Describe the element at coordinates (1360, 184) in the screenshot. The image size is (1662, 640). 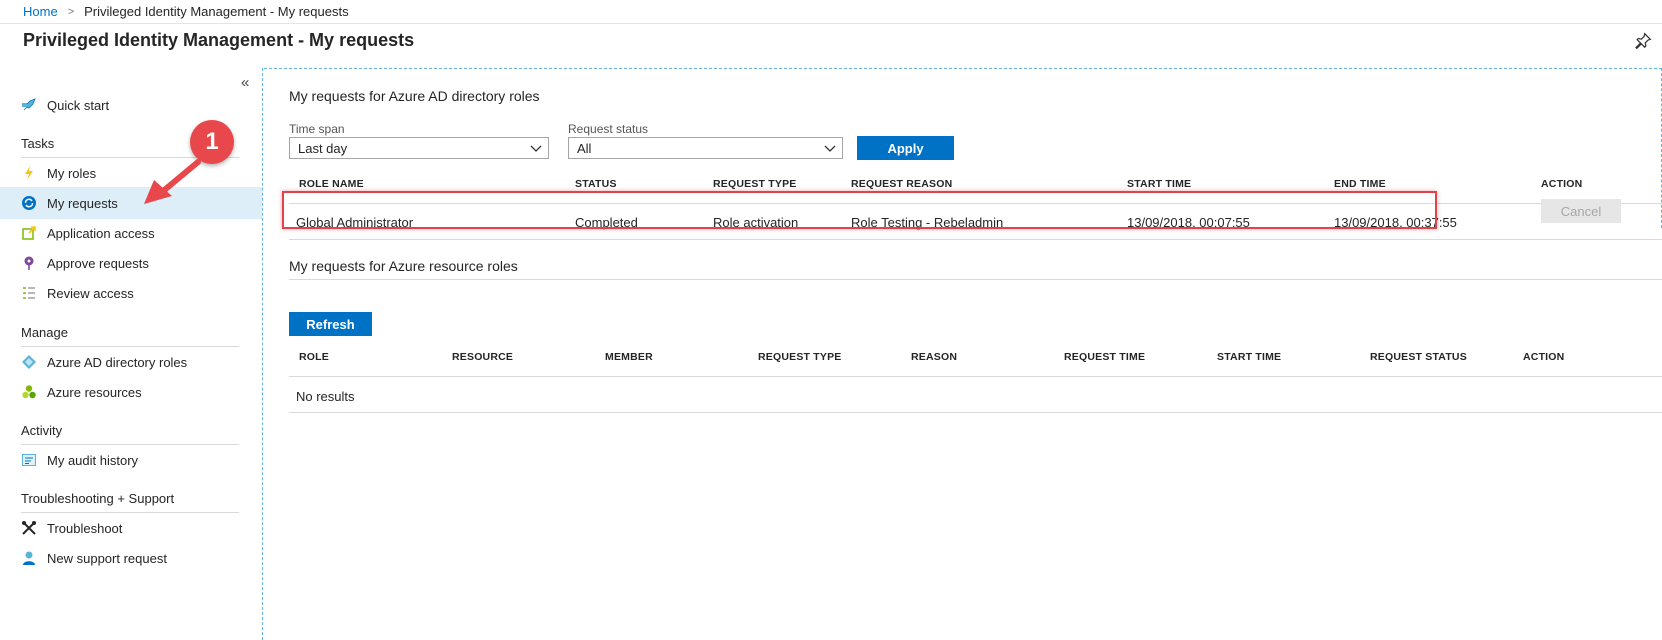
I see `column-header: END TIME` at that location.